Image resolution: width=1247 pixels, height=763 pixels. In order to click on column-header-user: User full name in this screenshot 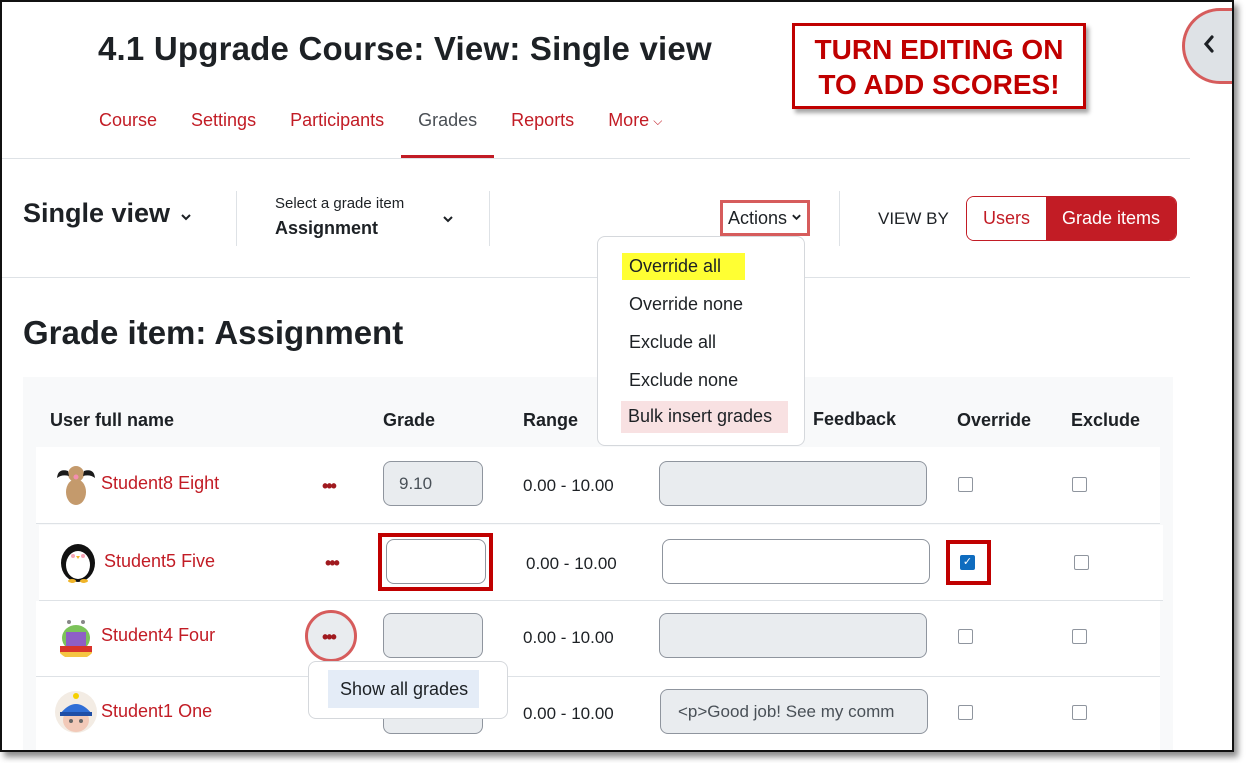, I will do `click(112, 420)`.